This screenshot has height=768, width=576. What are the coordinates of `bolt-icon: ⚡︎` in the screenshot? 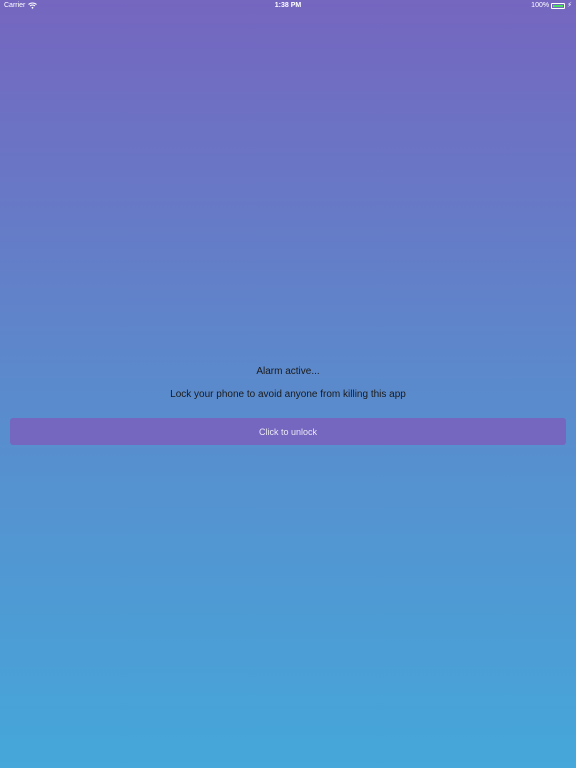 It's located at (569, 5).